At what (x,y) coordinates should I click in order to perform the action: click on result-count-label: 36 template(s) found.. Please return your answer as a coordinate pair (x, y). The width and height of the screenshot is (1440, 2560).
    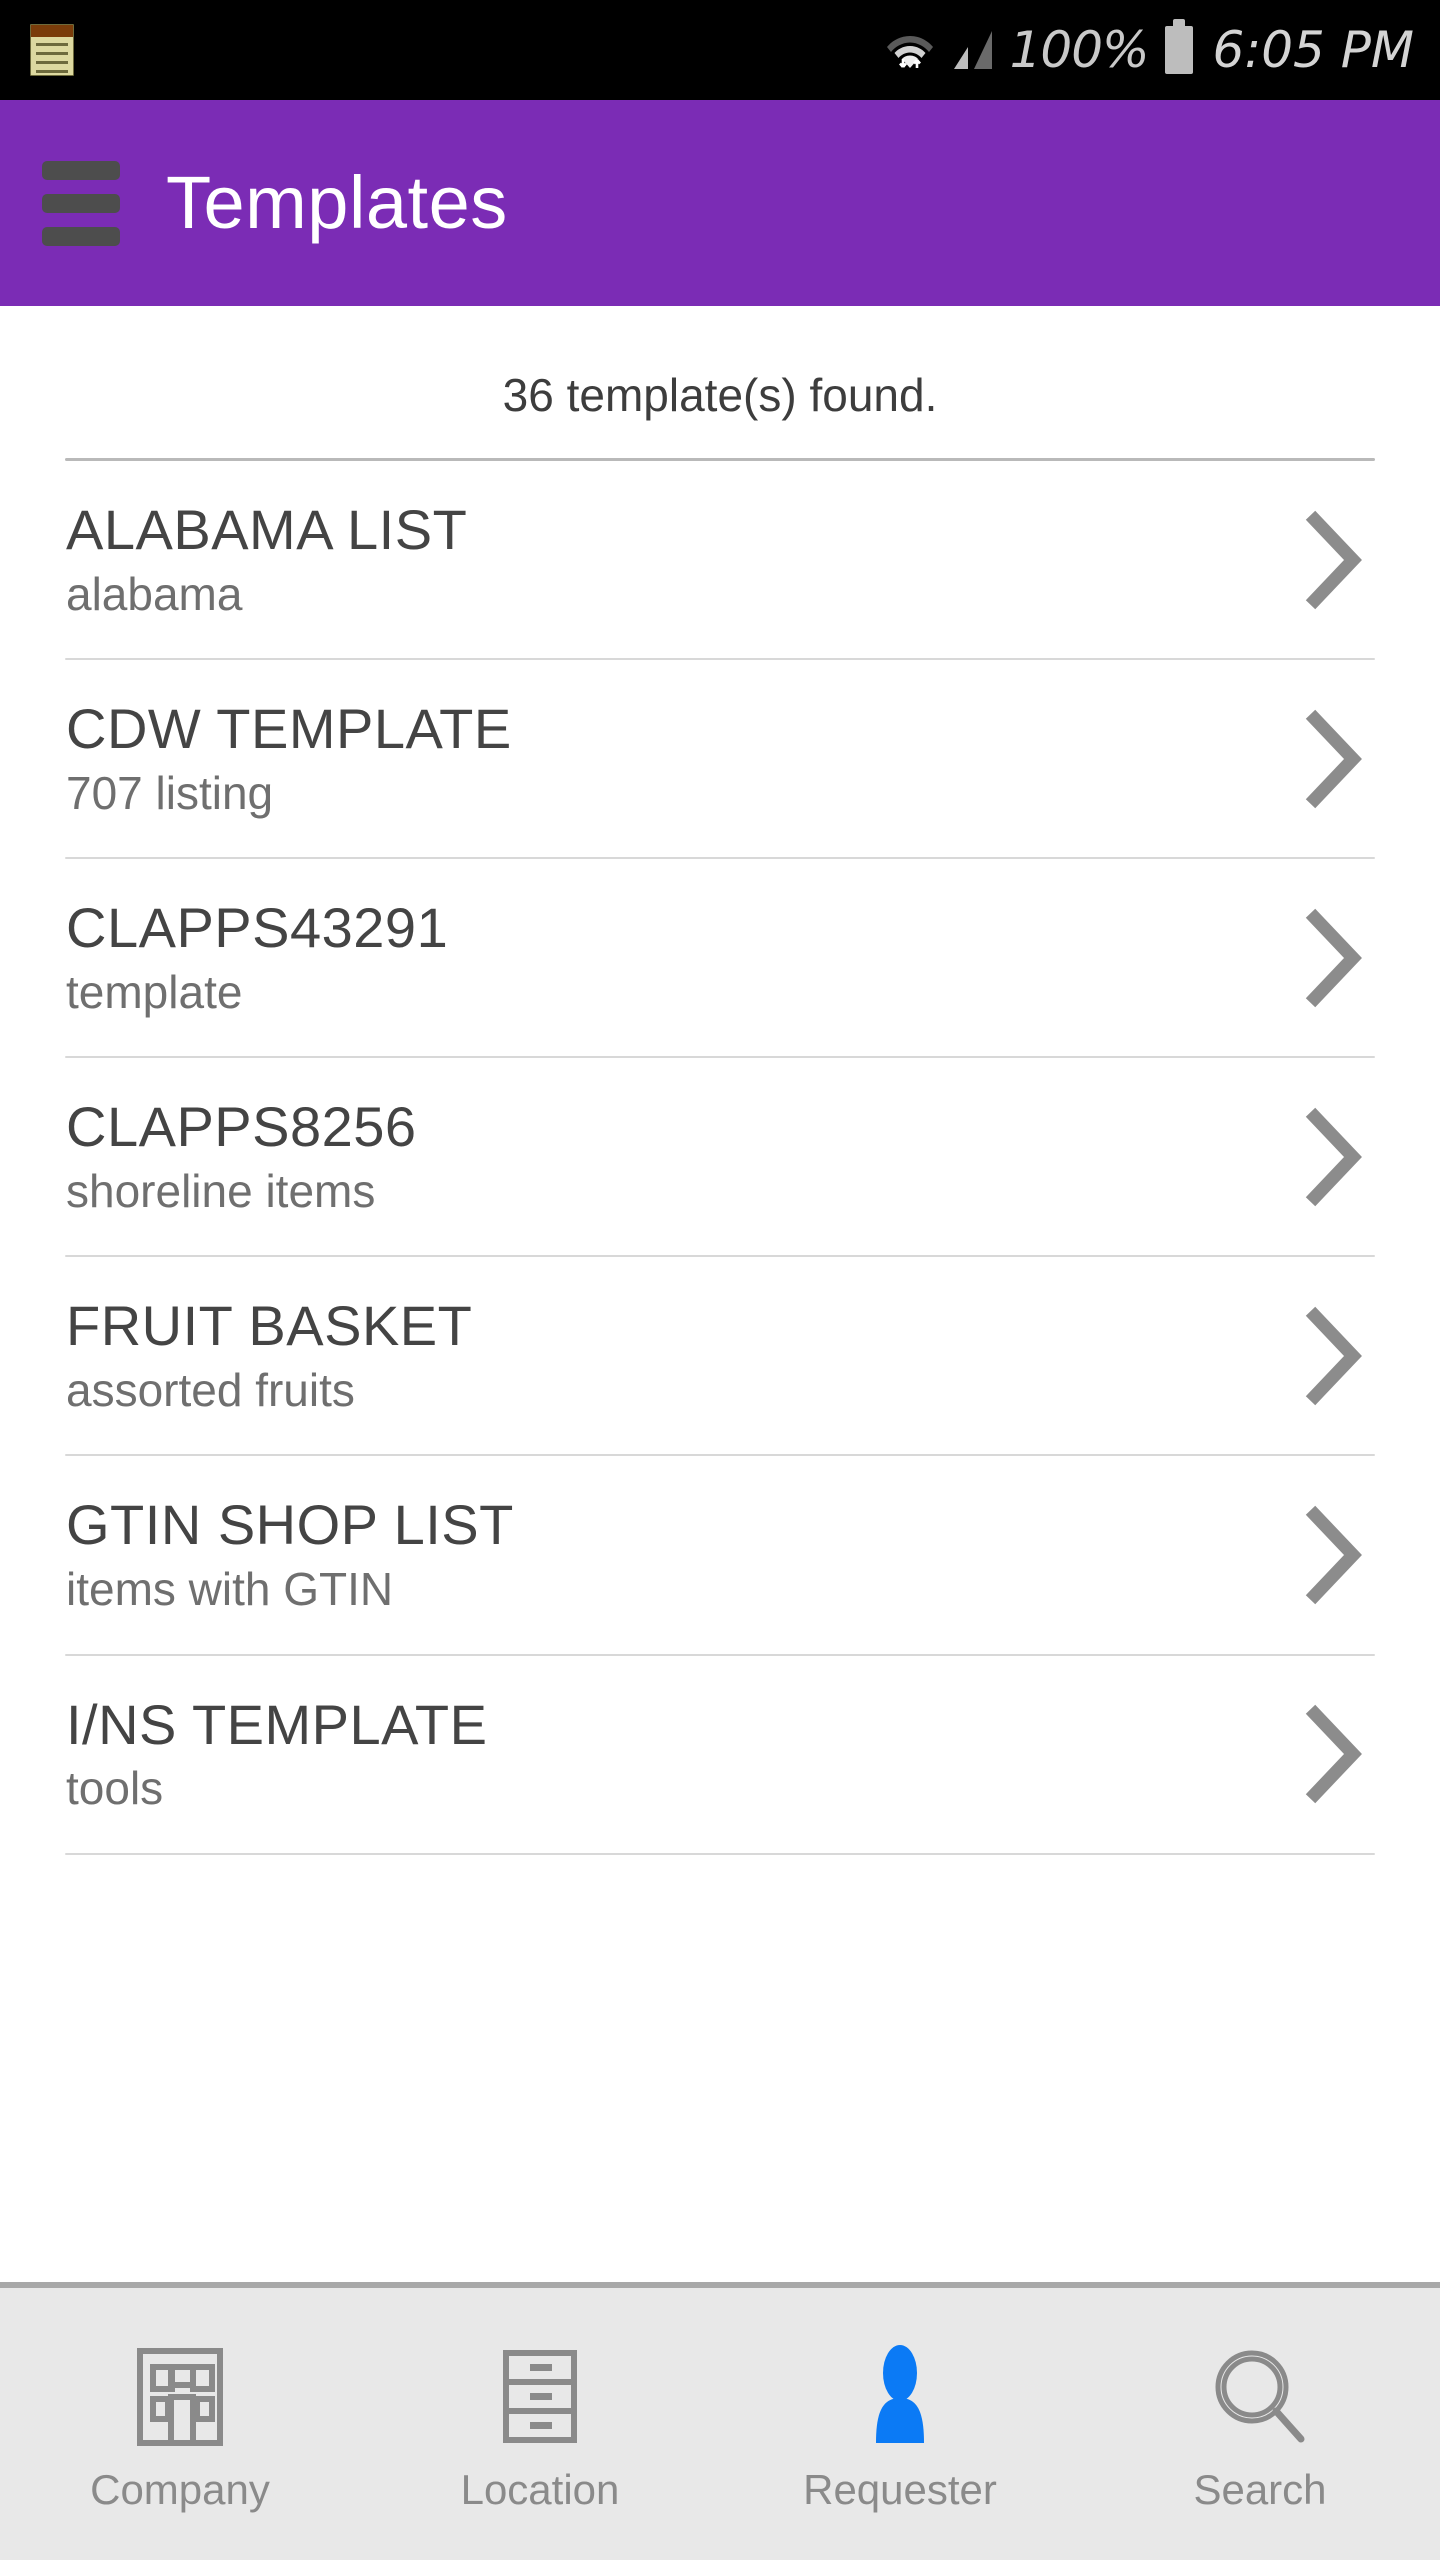
    Looking at the image, I should click on (720, 395).